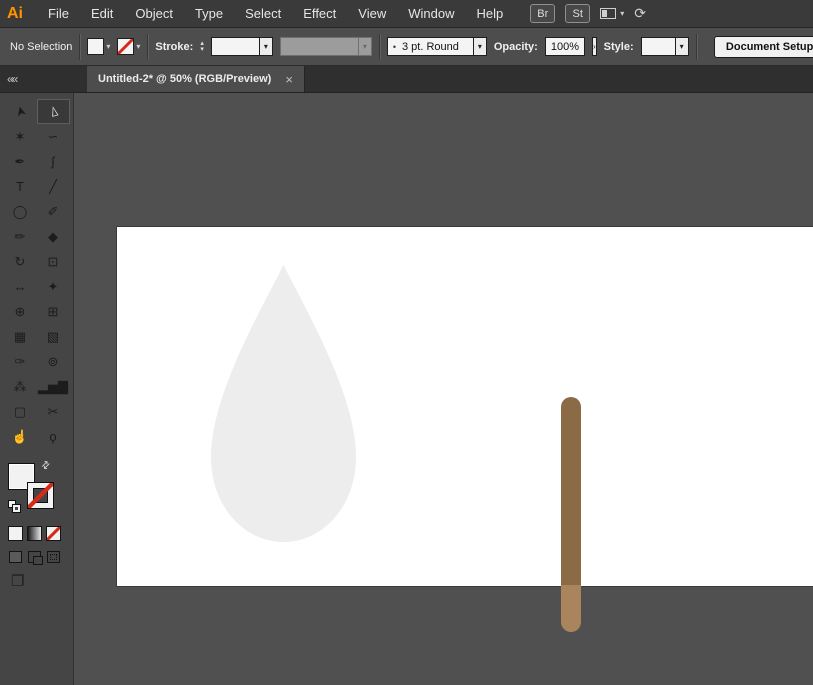 The width and height of the screenshot is (813, 685). What do you see at coordinates (53, 311) in the screenshot?
I see `perspective-grid-tool: ⊞` at bounding box center [53, 311].